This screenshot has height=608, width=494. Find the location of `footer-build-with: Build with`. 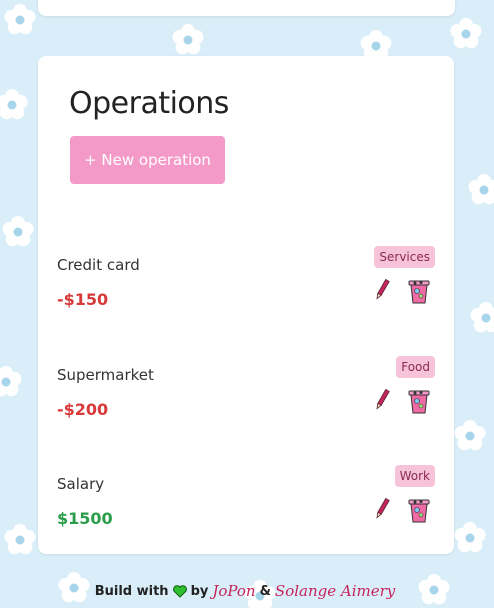

footer-build-with: Build with is located at coordinates (131, 591).